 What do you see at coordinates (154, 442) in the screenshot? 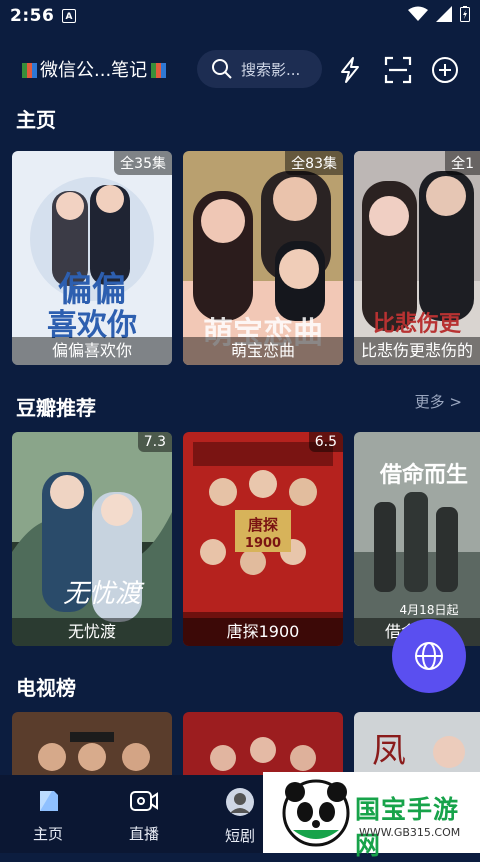
I see `rating-badge: 7.3` at bounding box center [154, 442].